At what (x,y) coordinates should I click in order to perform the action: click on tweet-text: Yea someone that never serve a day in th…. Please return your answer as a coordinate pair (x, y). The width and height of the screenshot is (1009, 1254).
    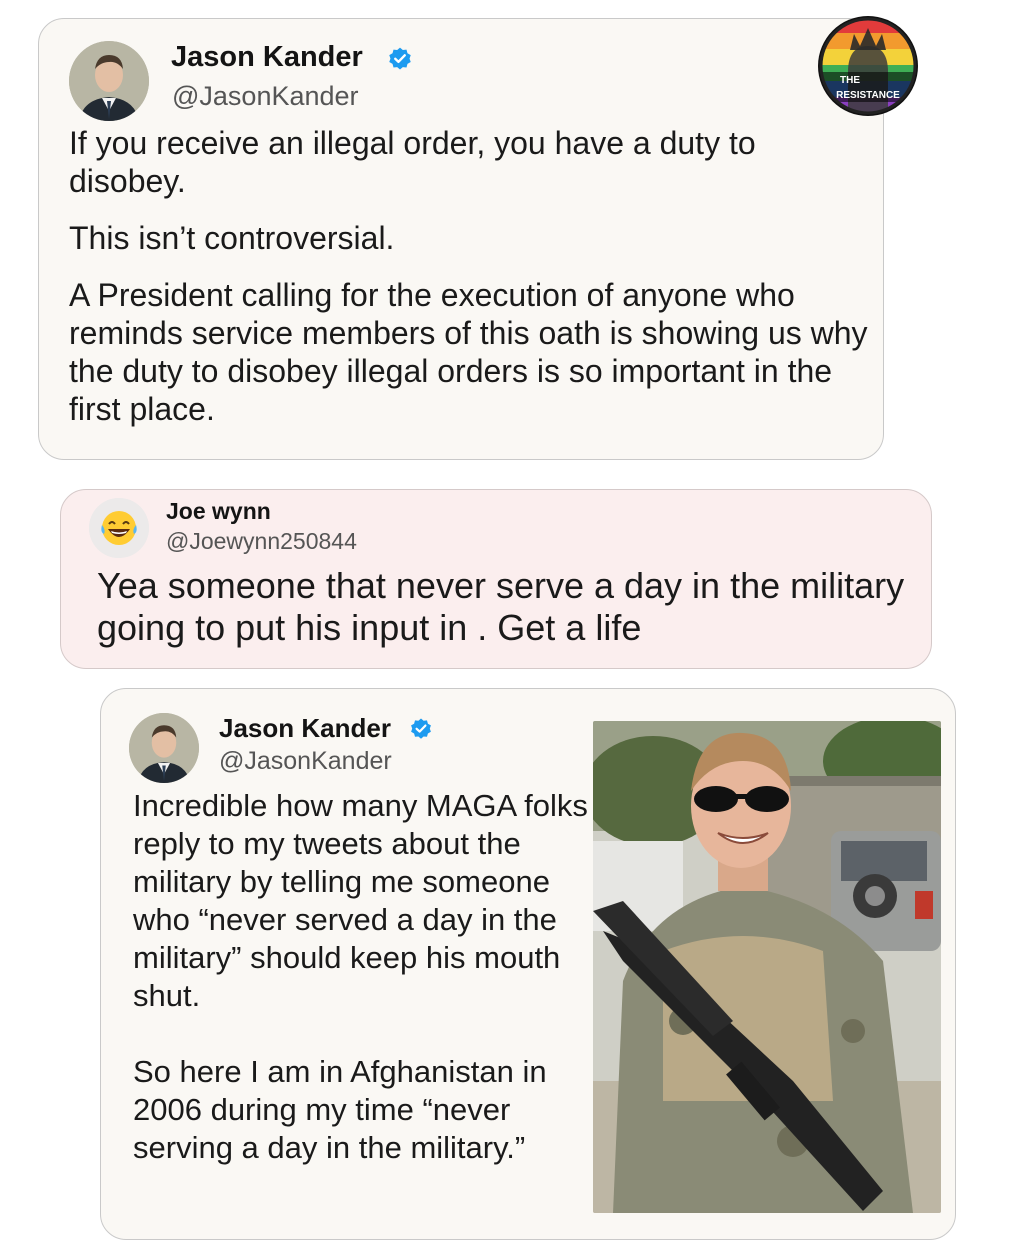
    Looking at the image, I should click on (501, 606).